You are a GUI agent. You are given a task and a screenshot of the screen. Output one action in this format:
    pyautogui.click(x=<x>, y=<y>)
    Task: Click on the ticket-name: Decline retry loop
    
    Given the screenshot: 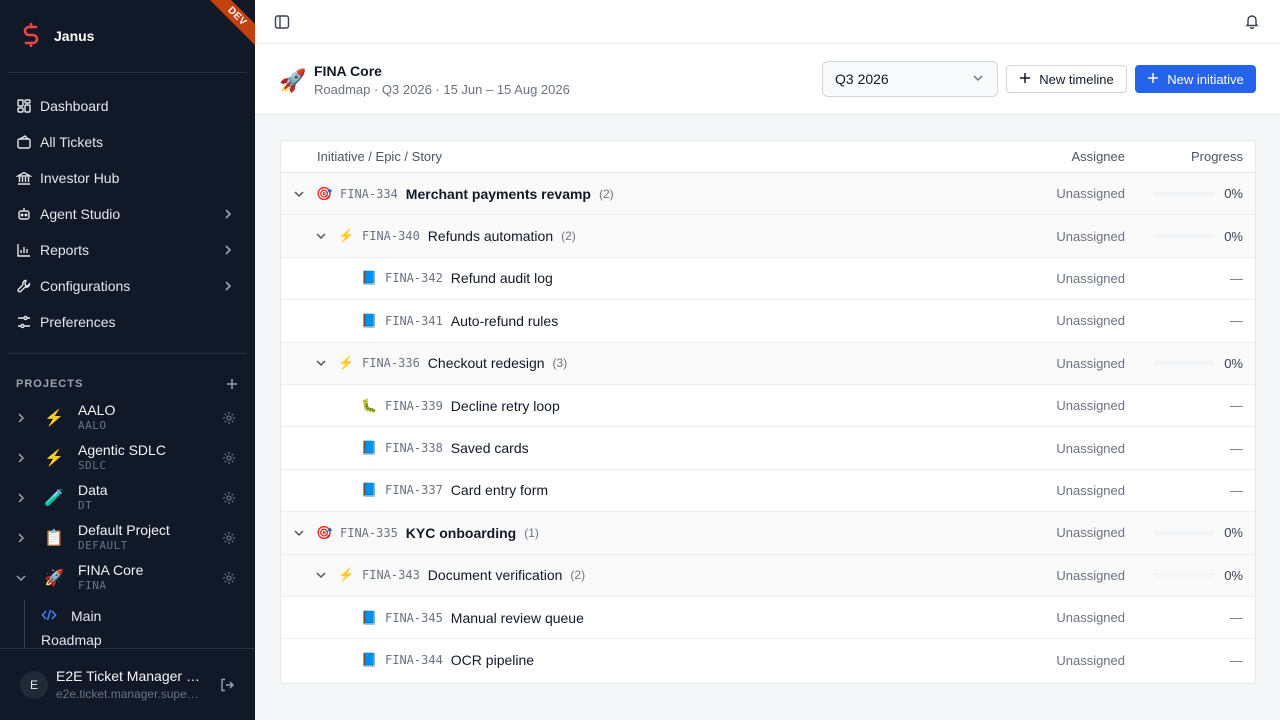 What is the action you would take?
    pyautogui.click(x=505, y=406)
    